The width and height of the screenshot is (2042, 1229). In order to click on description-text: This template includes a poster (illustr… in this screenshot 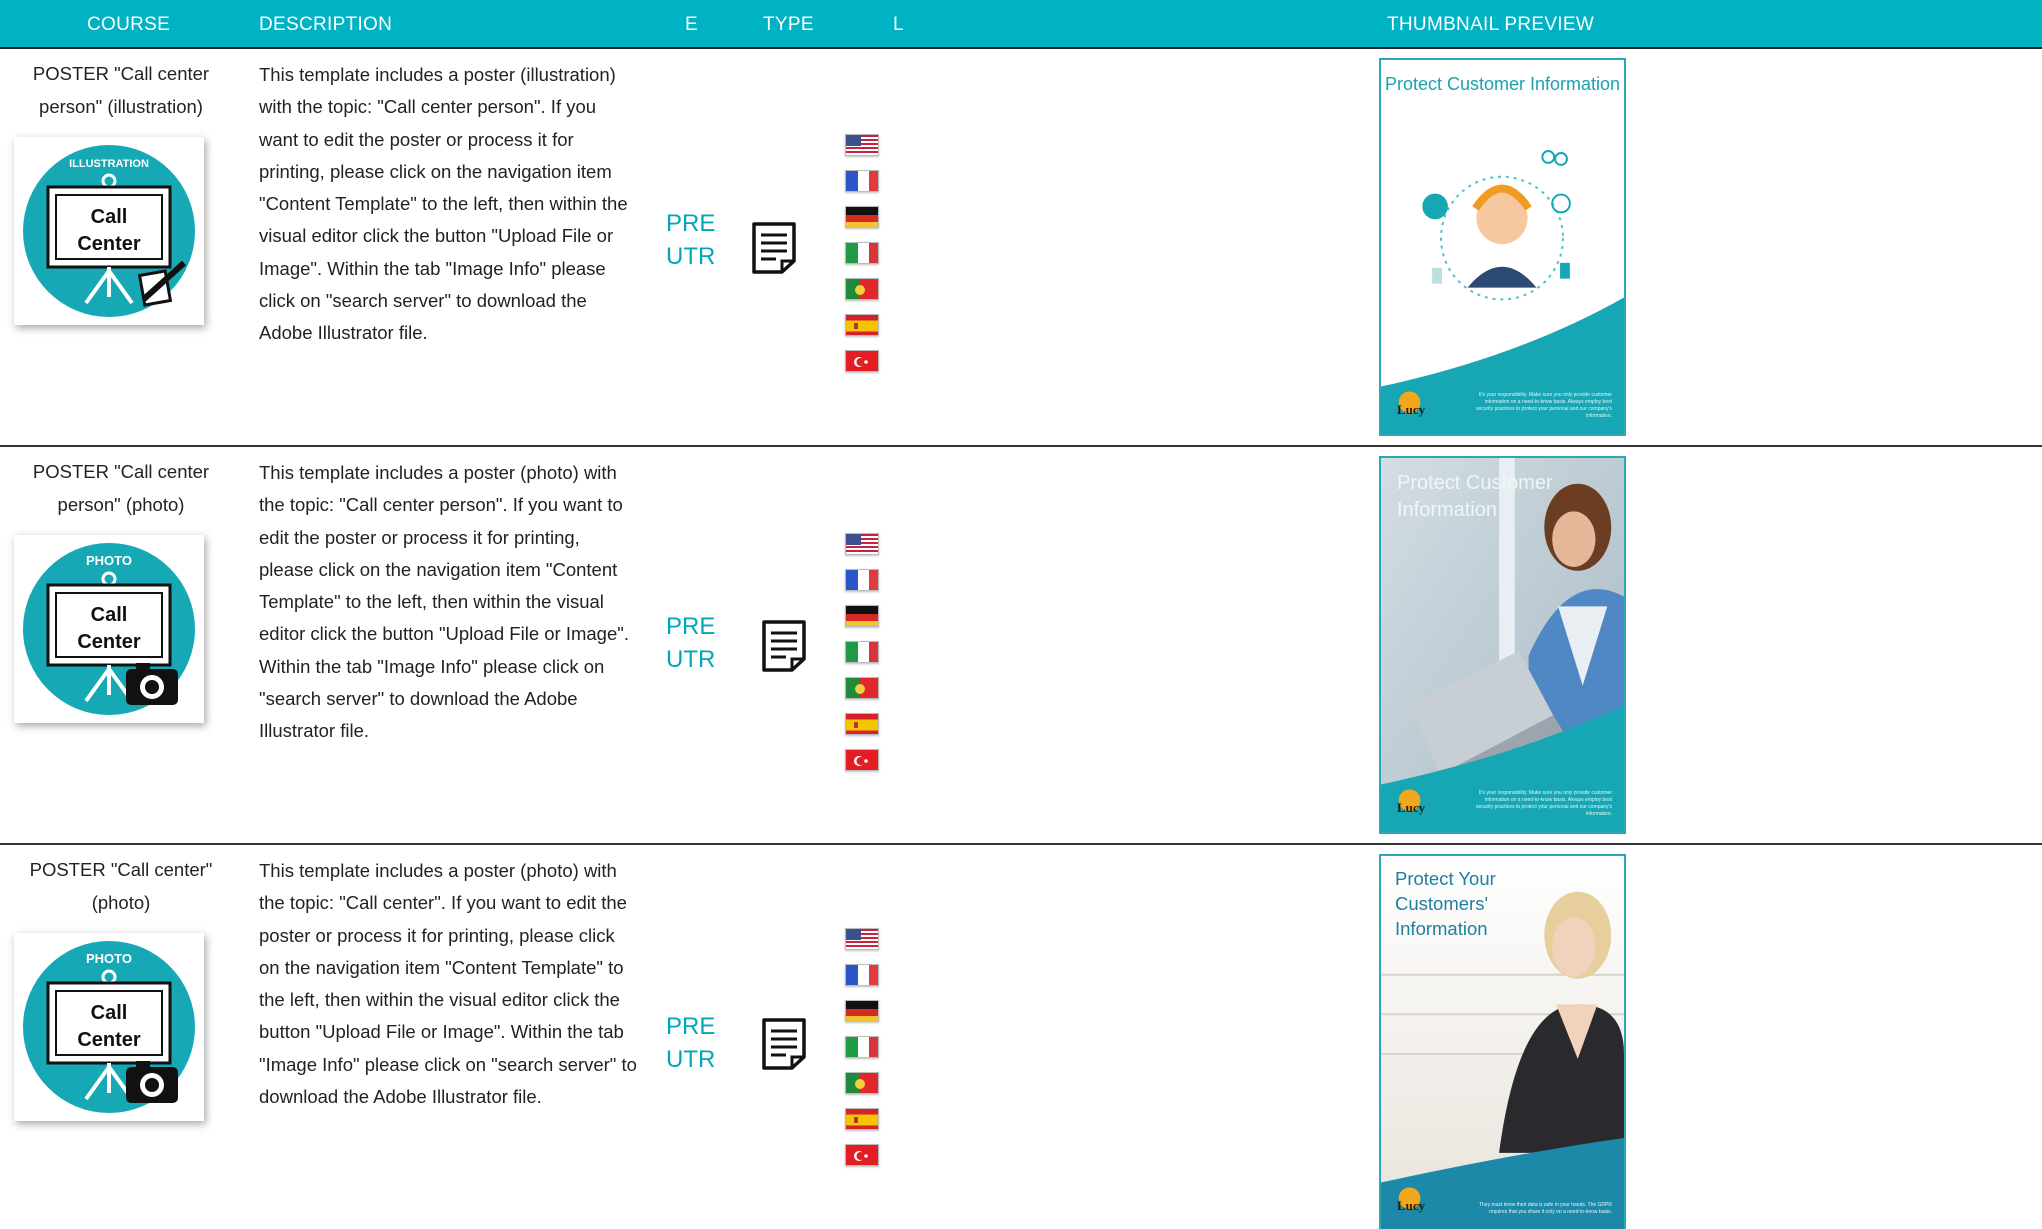, I will do `click(443, 204)`.